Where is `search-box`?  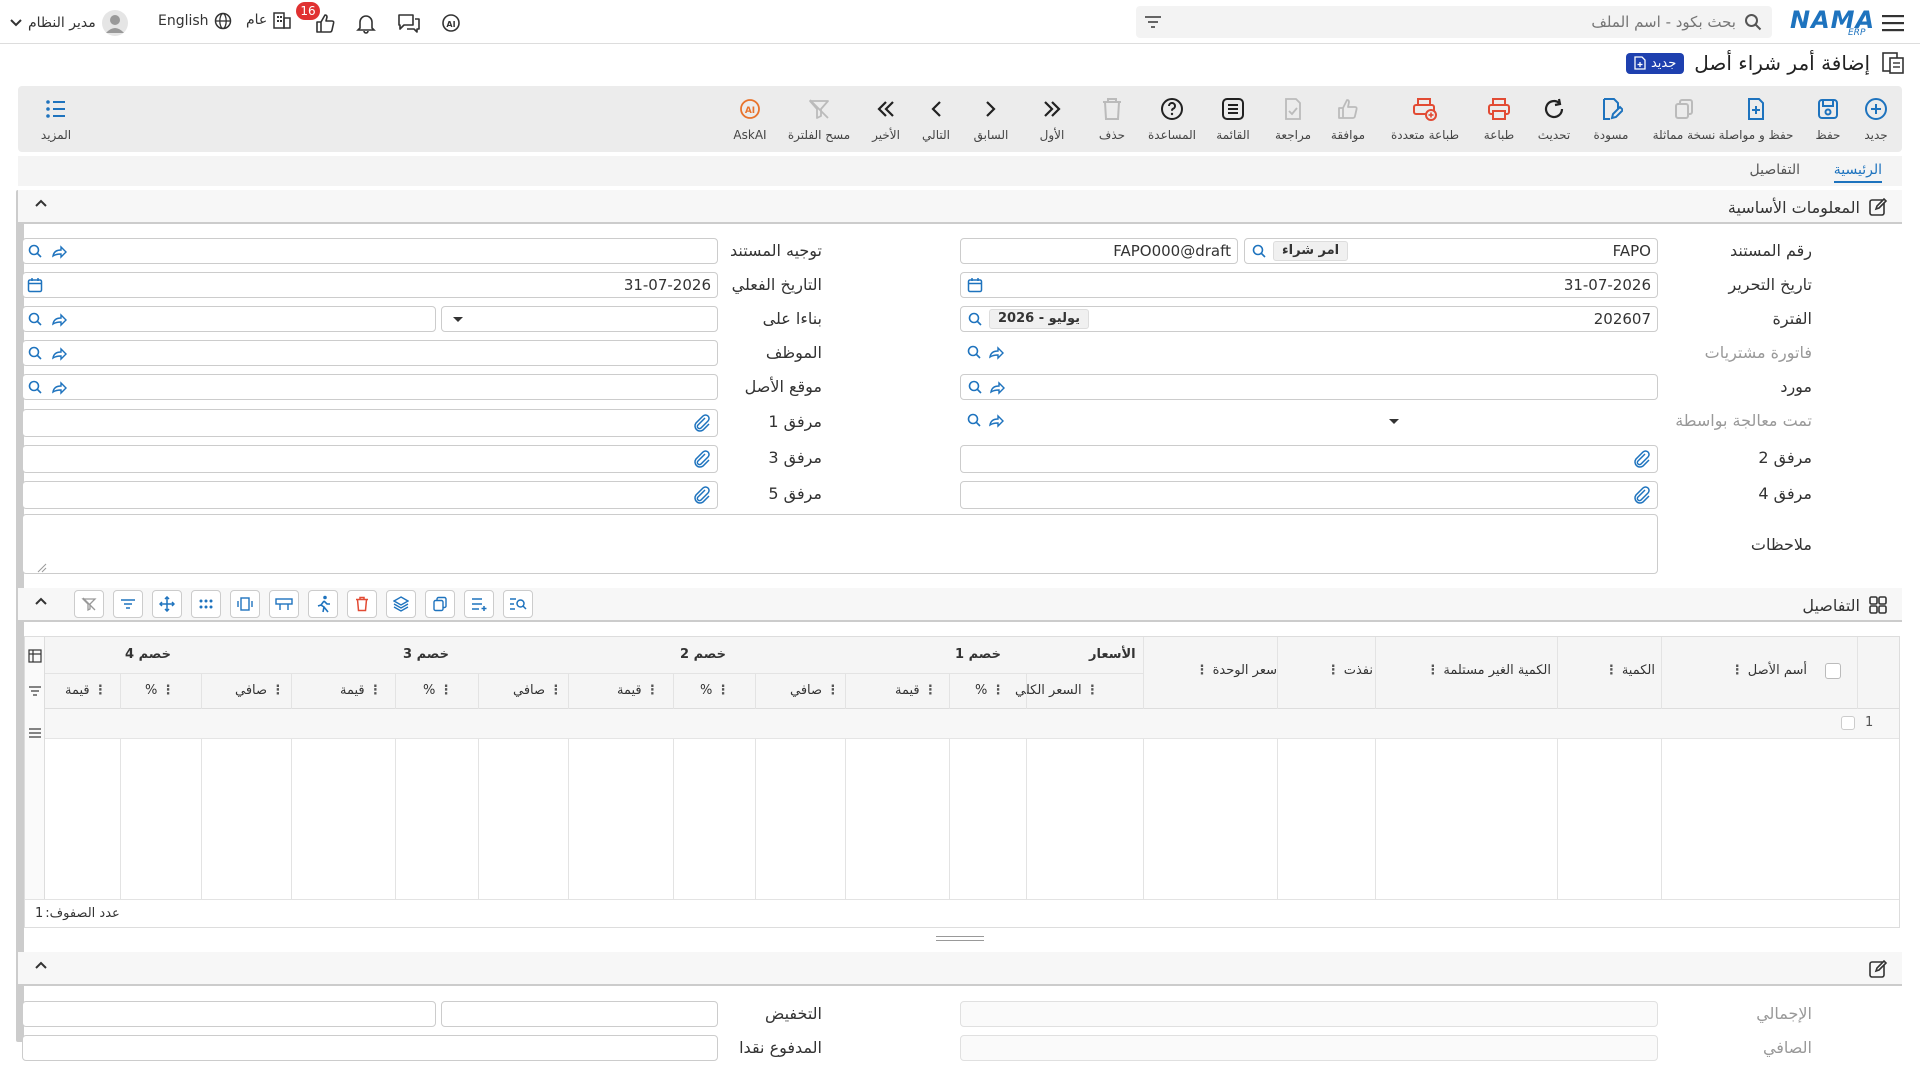
search-box is located at coordinates (1454, 22).